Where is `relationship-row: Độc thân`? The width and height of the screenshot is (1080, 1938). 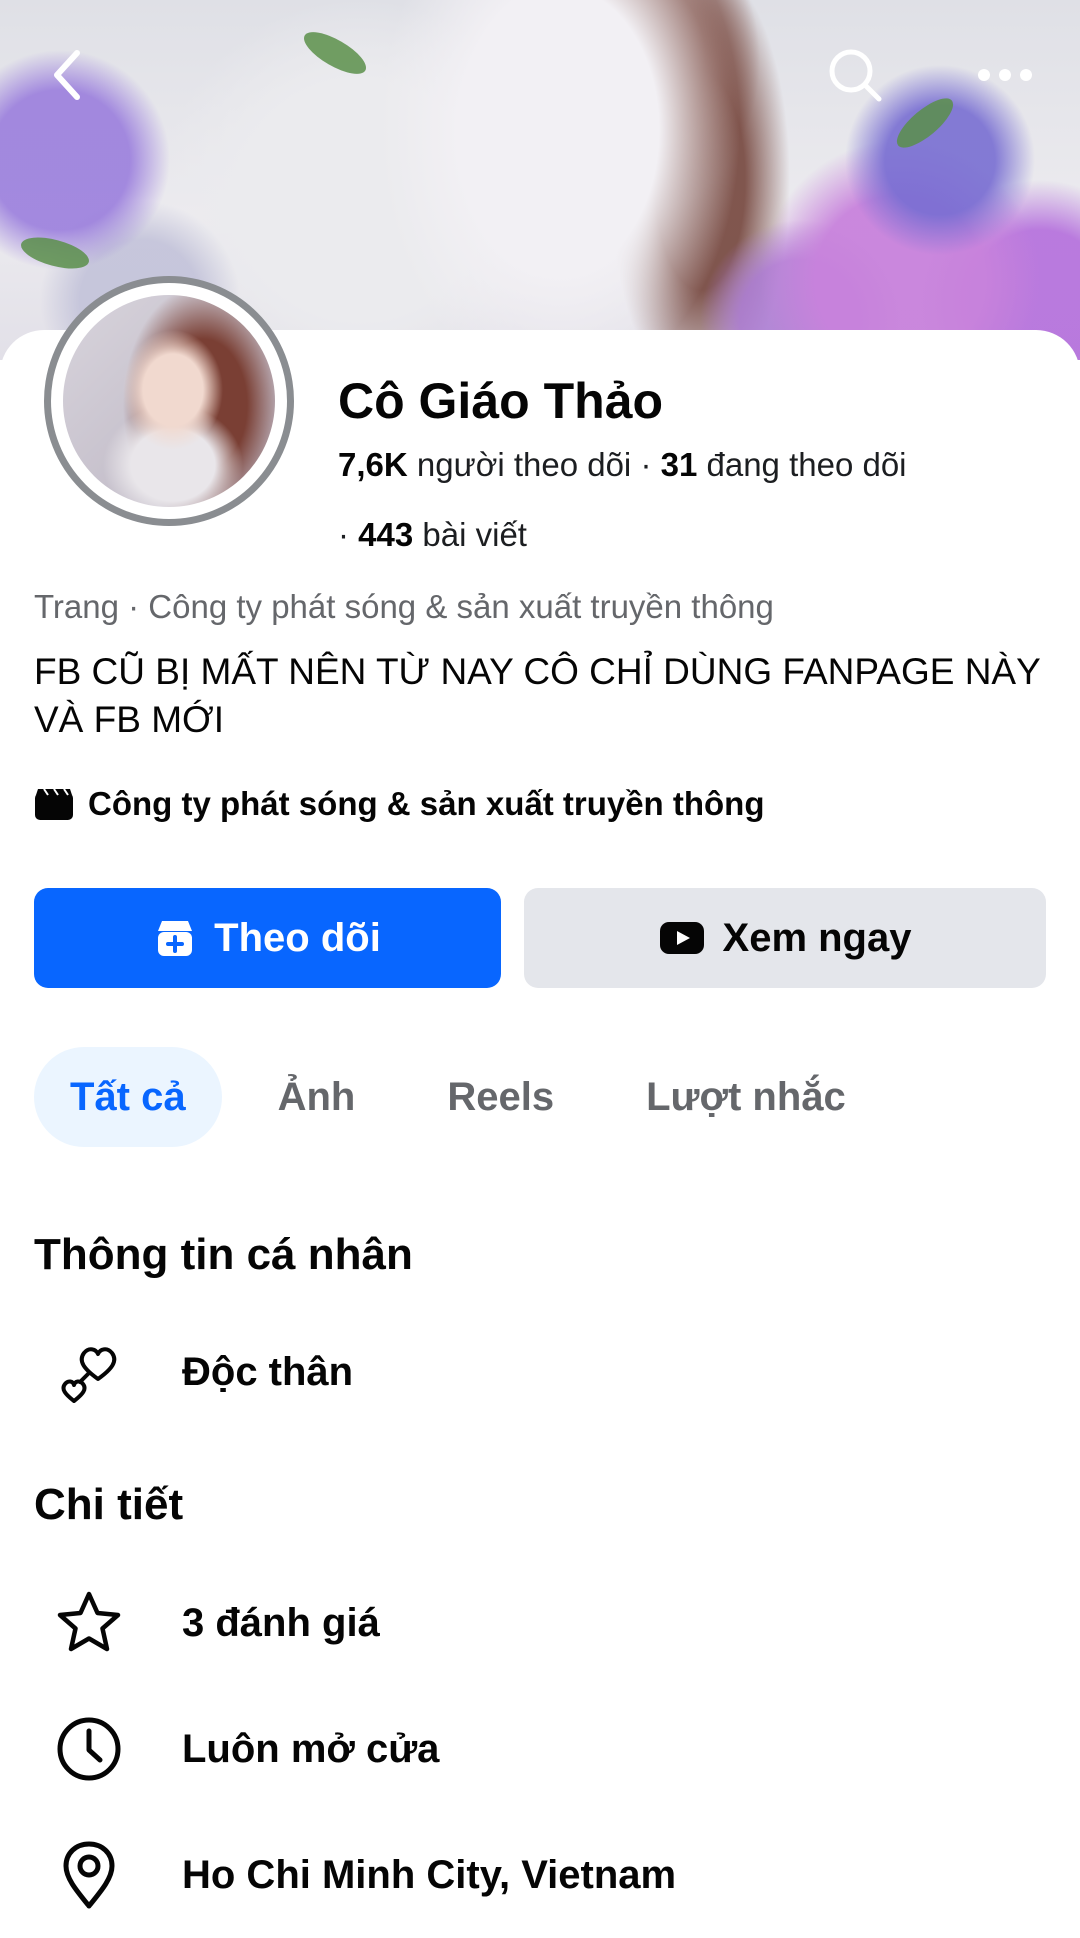 relationship-row: Độc thân is located at coordinates (193, 1372).